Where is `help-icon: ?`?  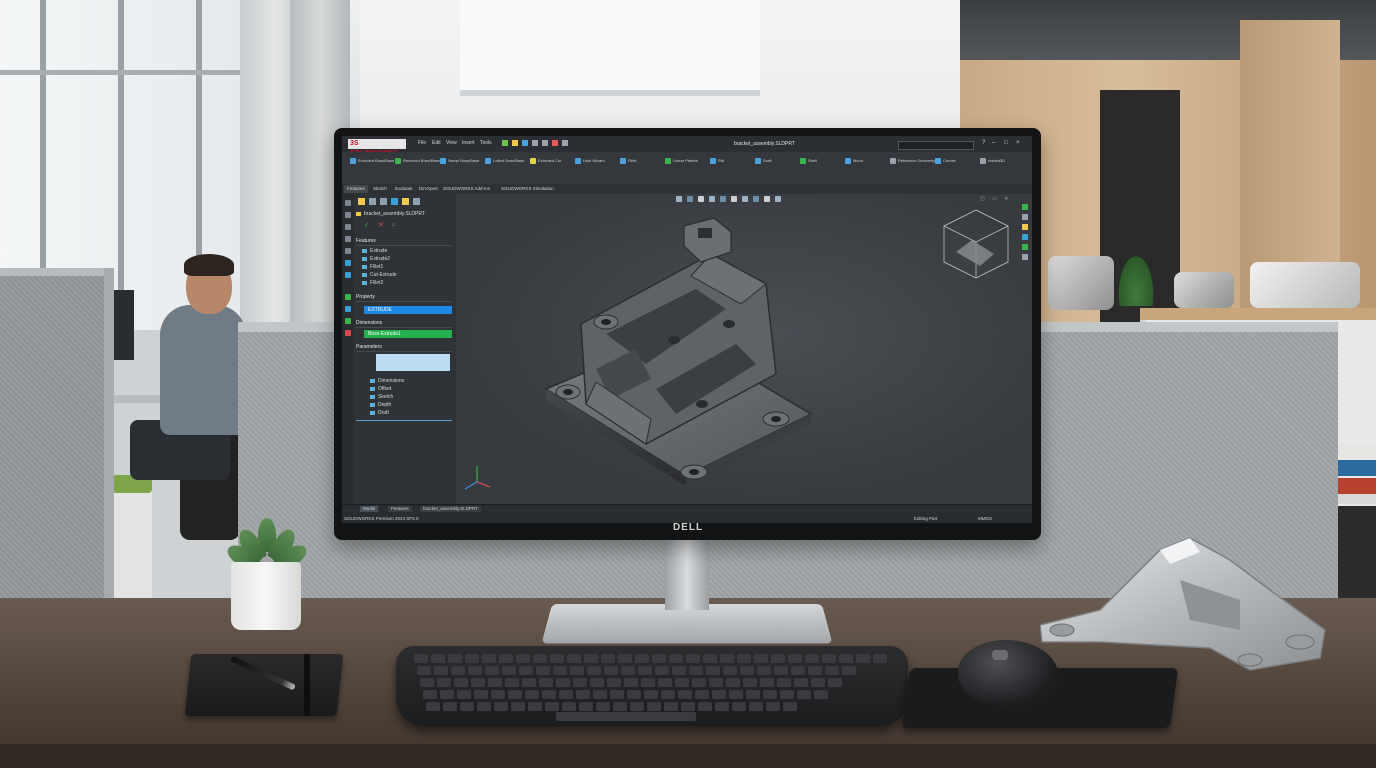
help-icon: ? is located at coordinates (985, 143).